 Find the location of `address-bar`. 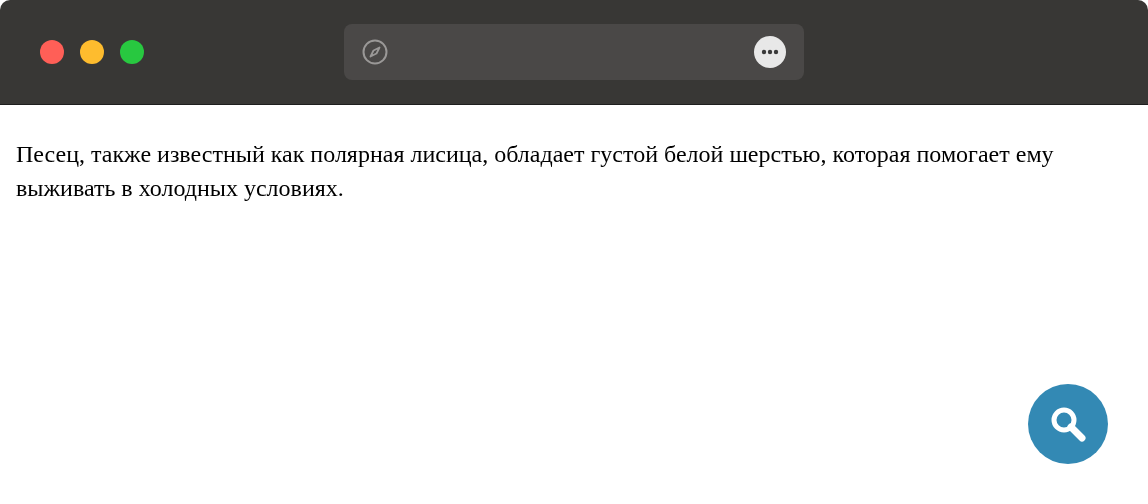

address-bar is located at coordinates (574, 52).